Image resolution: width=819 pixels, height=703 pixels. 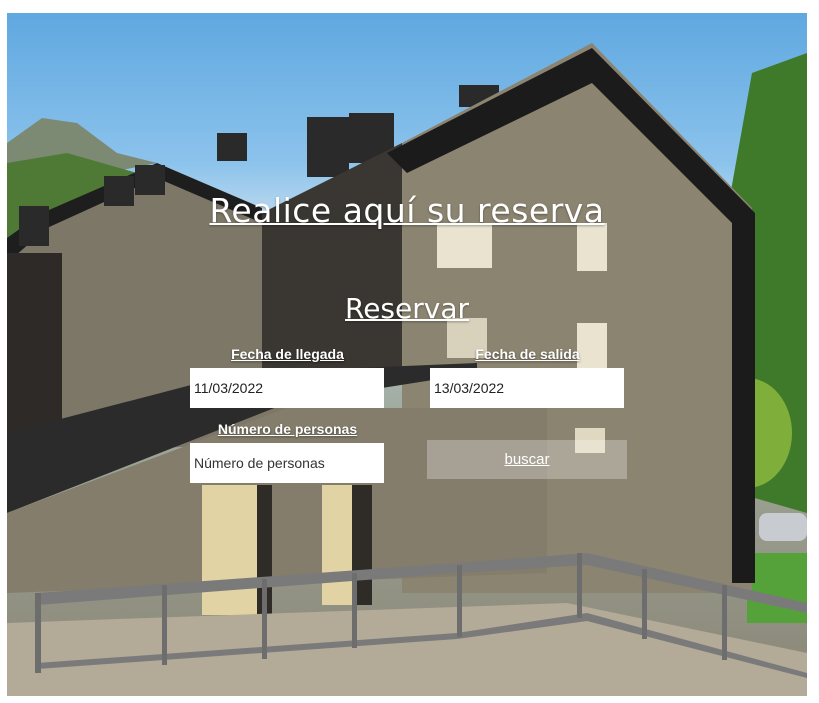 I want to click on search-button: buscar, so click(x=527, y=459).